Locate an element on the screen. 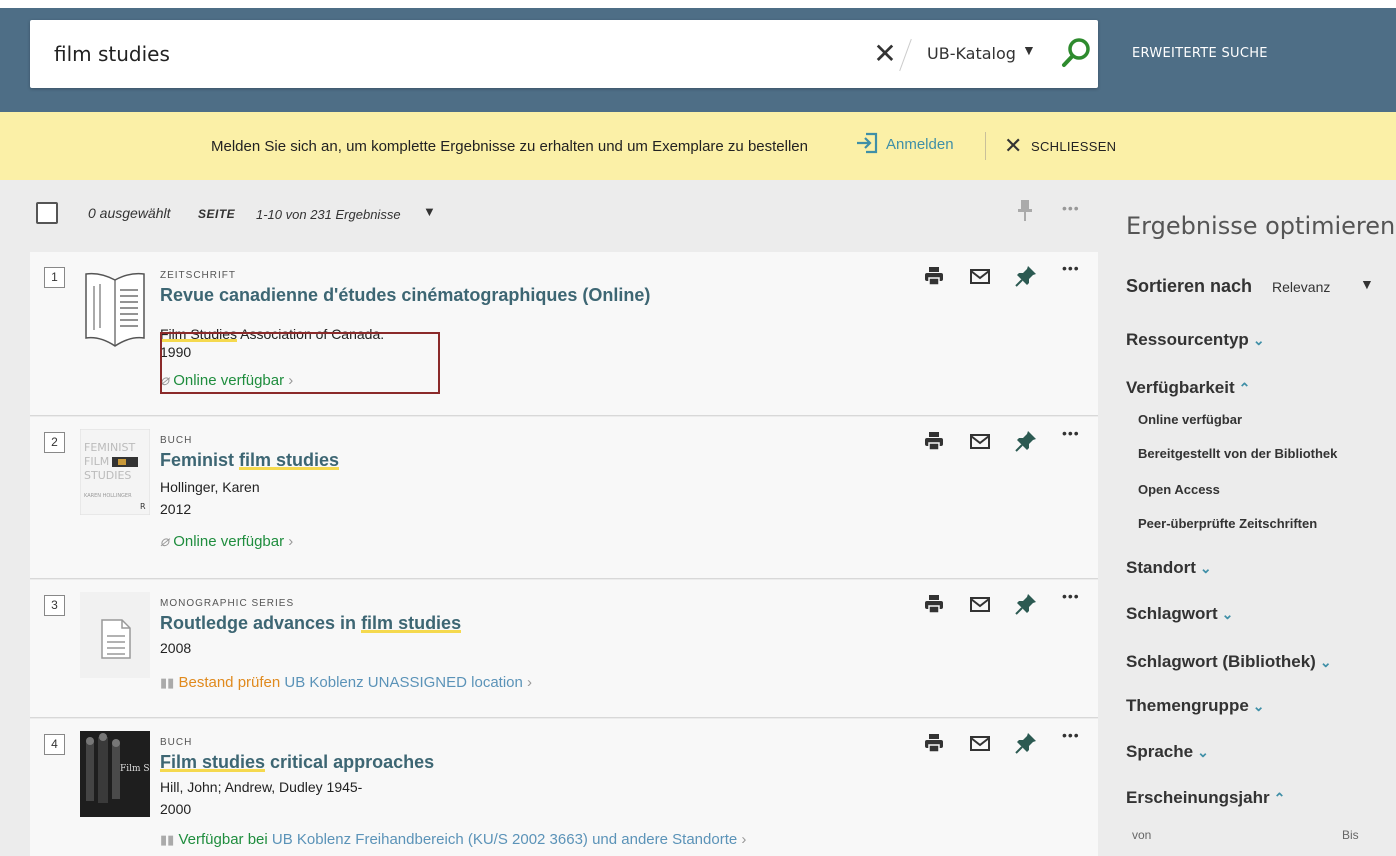 Image resolution: width=1396 pixels, height=856 pixels. facet-label: Schlagwort is located at coordinates (1172, 613).